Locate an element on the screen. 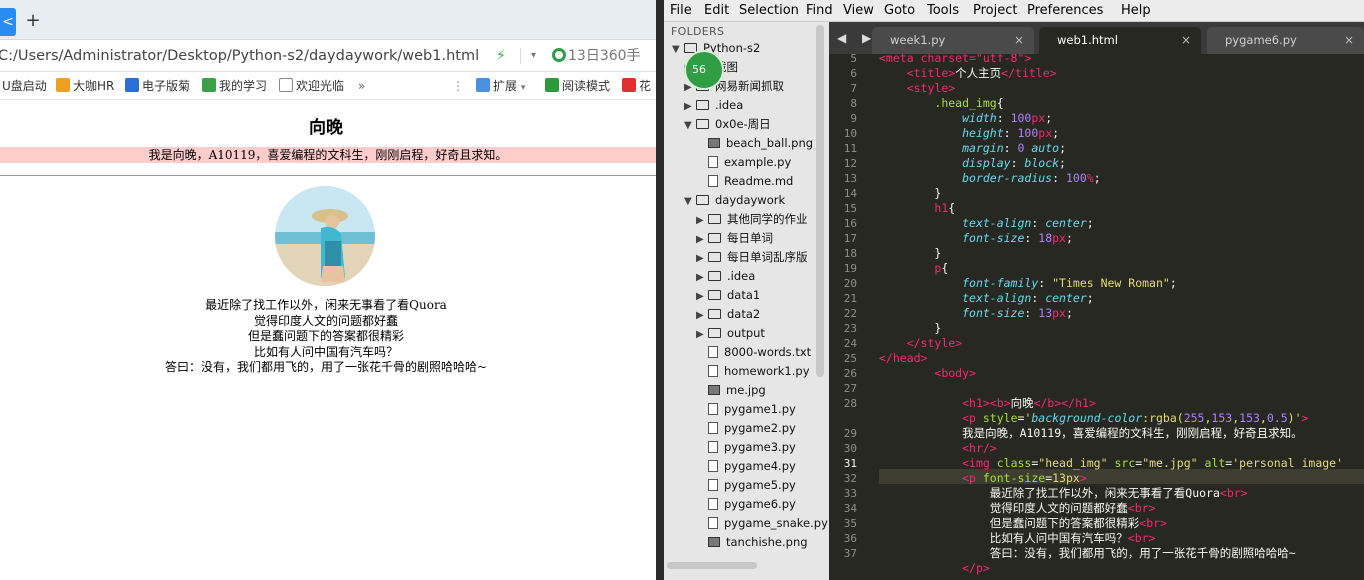  bookmark-label: 电子版菊 is located at coordinates (166, 86).